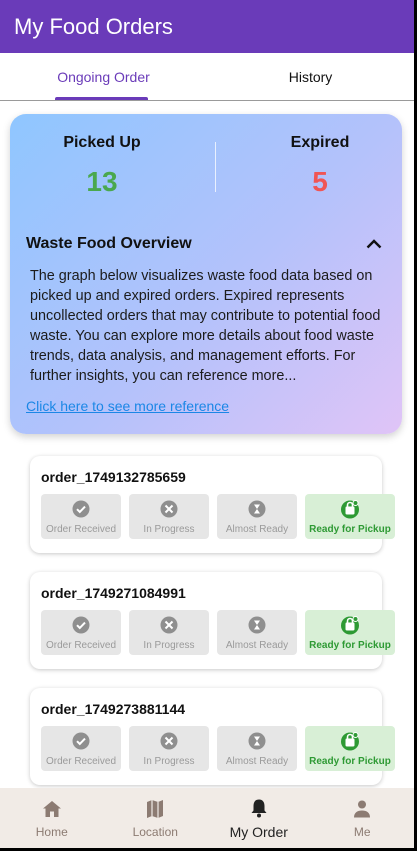  Describe the element at coordinates (206, 244) in the screenshot. I see `overview-header: Waste Food Overview` at that location.